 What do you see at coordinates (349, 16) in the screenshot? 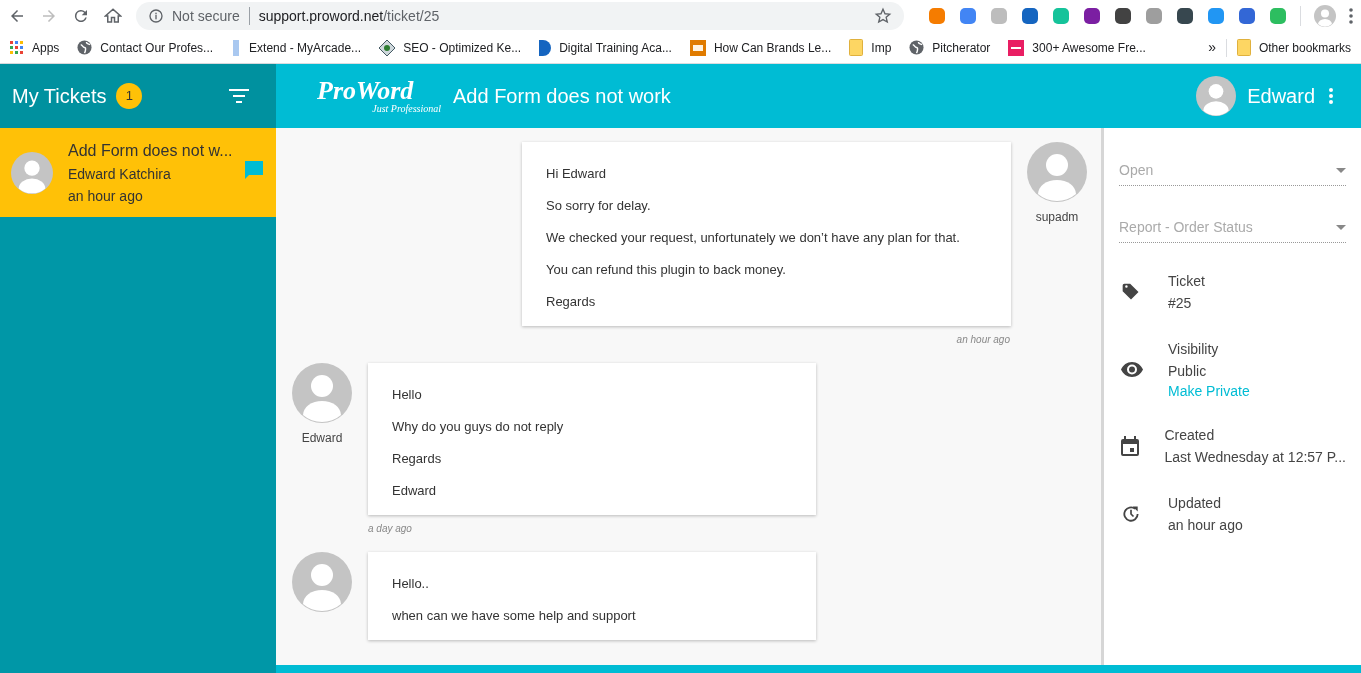
I see `url-text: support.proword.net/ticket/25` at bounding box center [349, 16].